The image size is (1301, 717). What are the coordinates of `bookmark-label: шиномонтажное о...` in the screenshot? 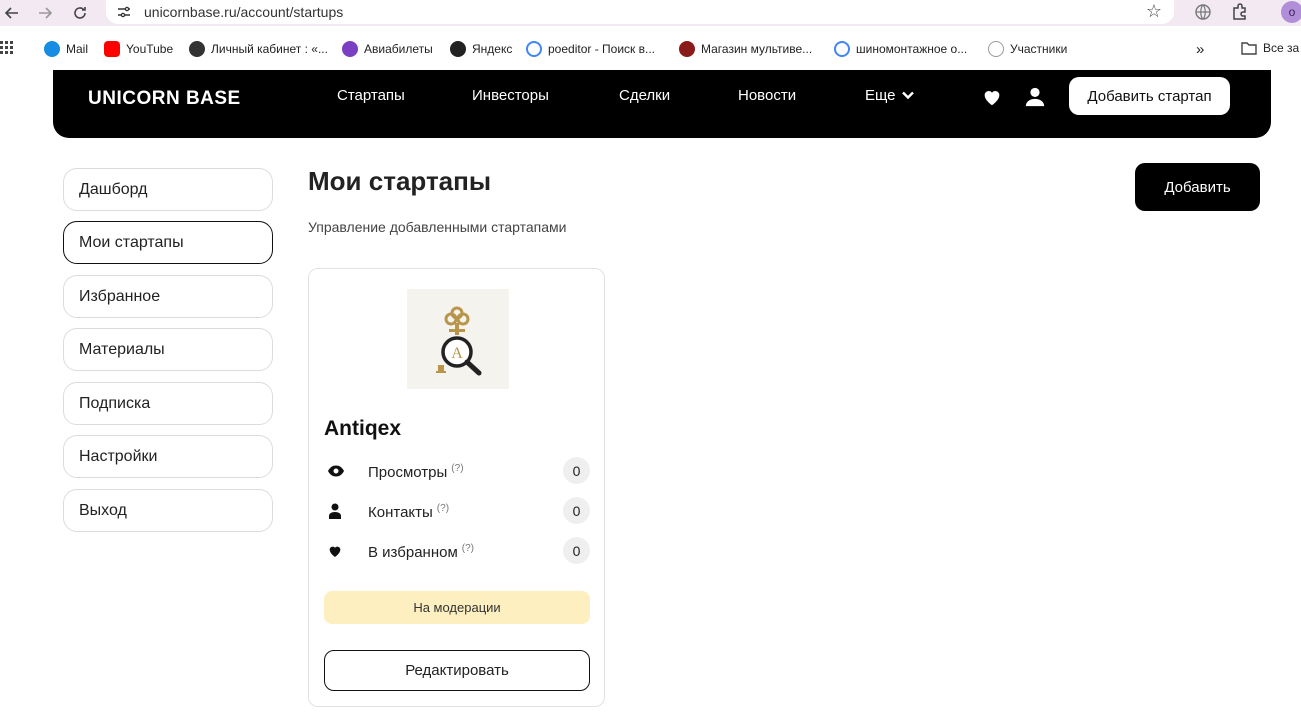 It's located at (912, 49).